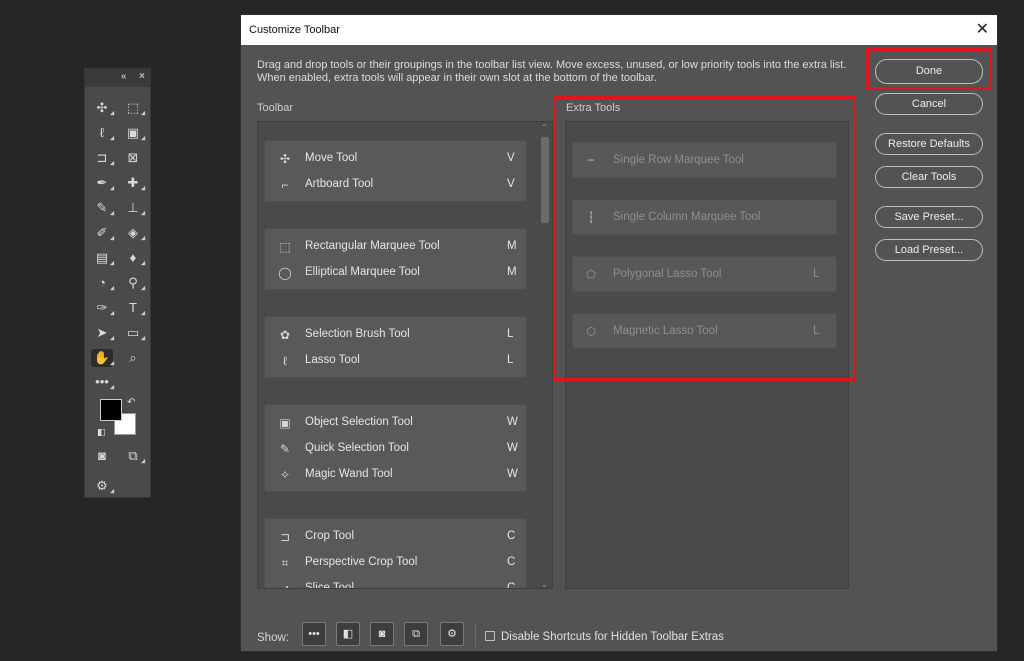 This screenshot has width=1024, height=661. Describe the element at coordinates (102, 208) in the screenshot. I see `brush-tool-icon: ✎` at that location.